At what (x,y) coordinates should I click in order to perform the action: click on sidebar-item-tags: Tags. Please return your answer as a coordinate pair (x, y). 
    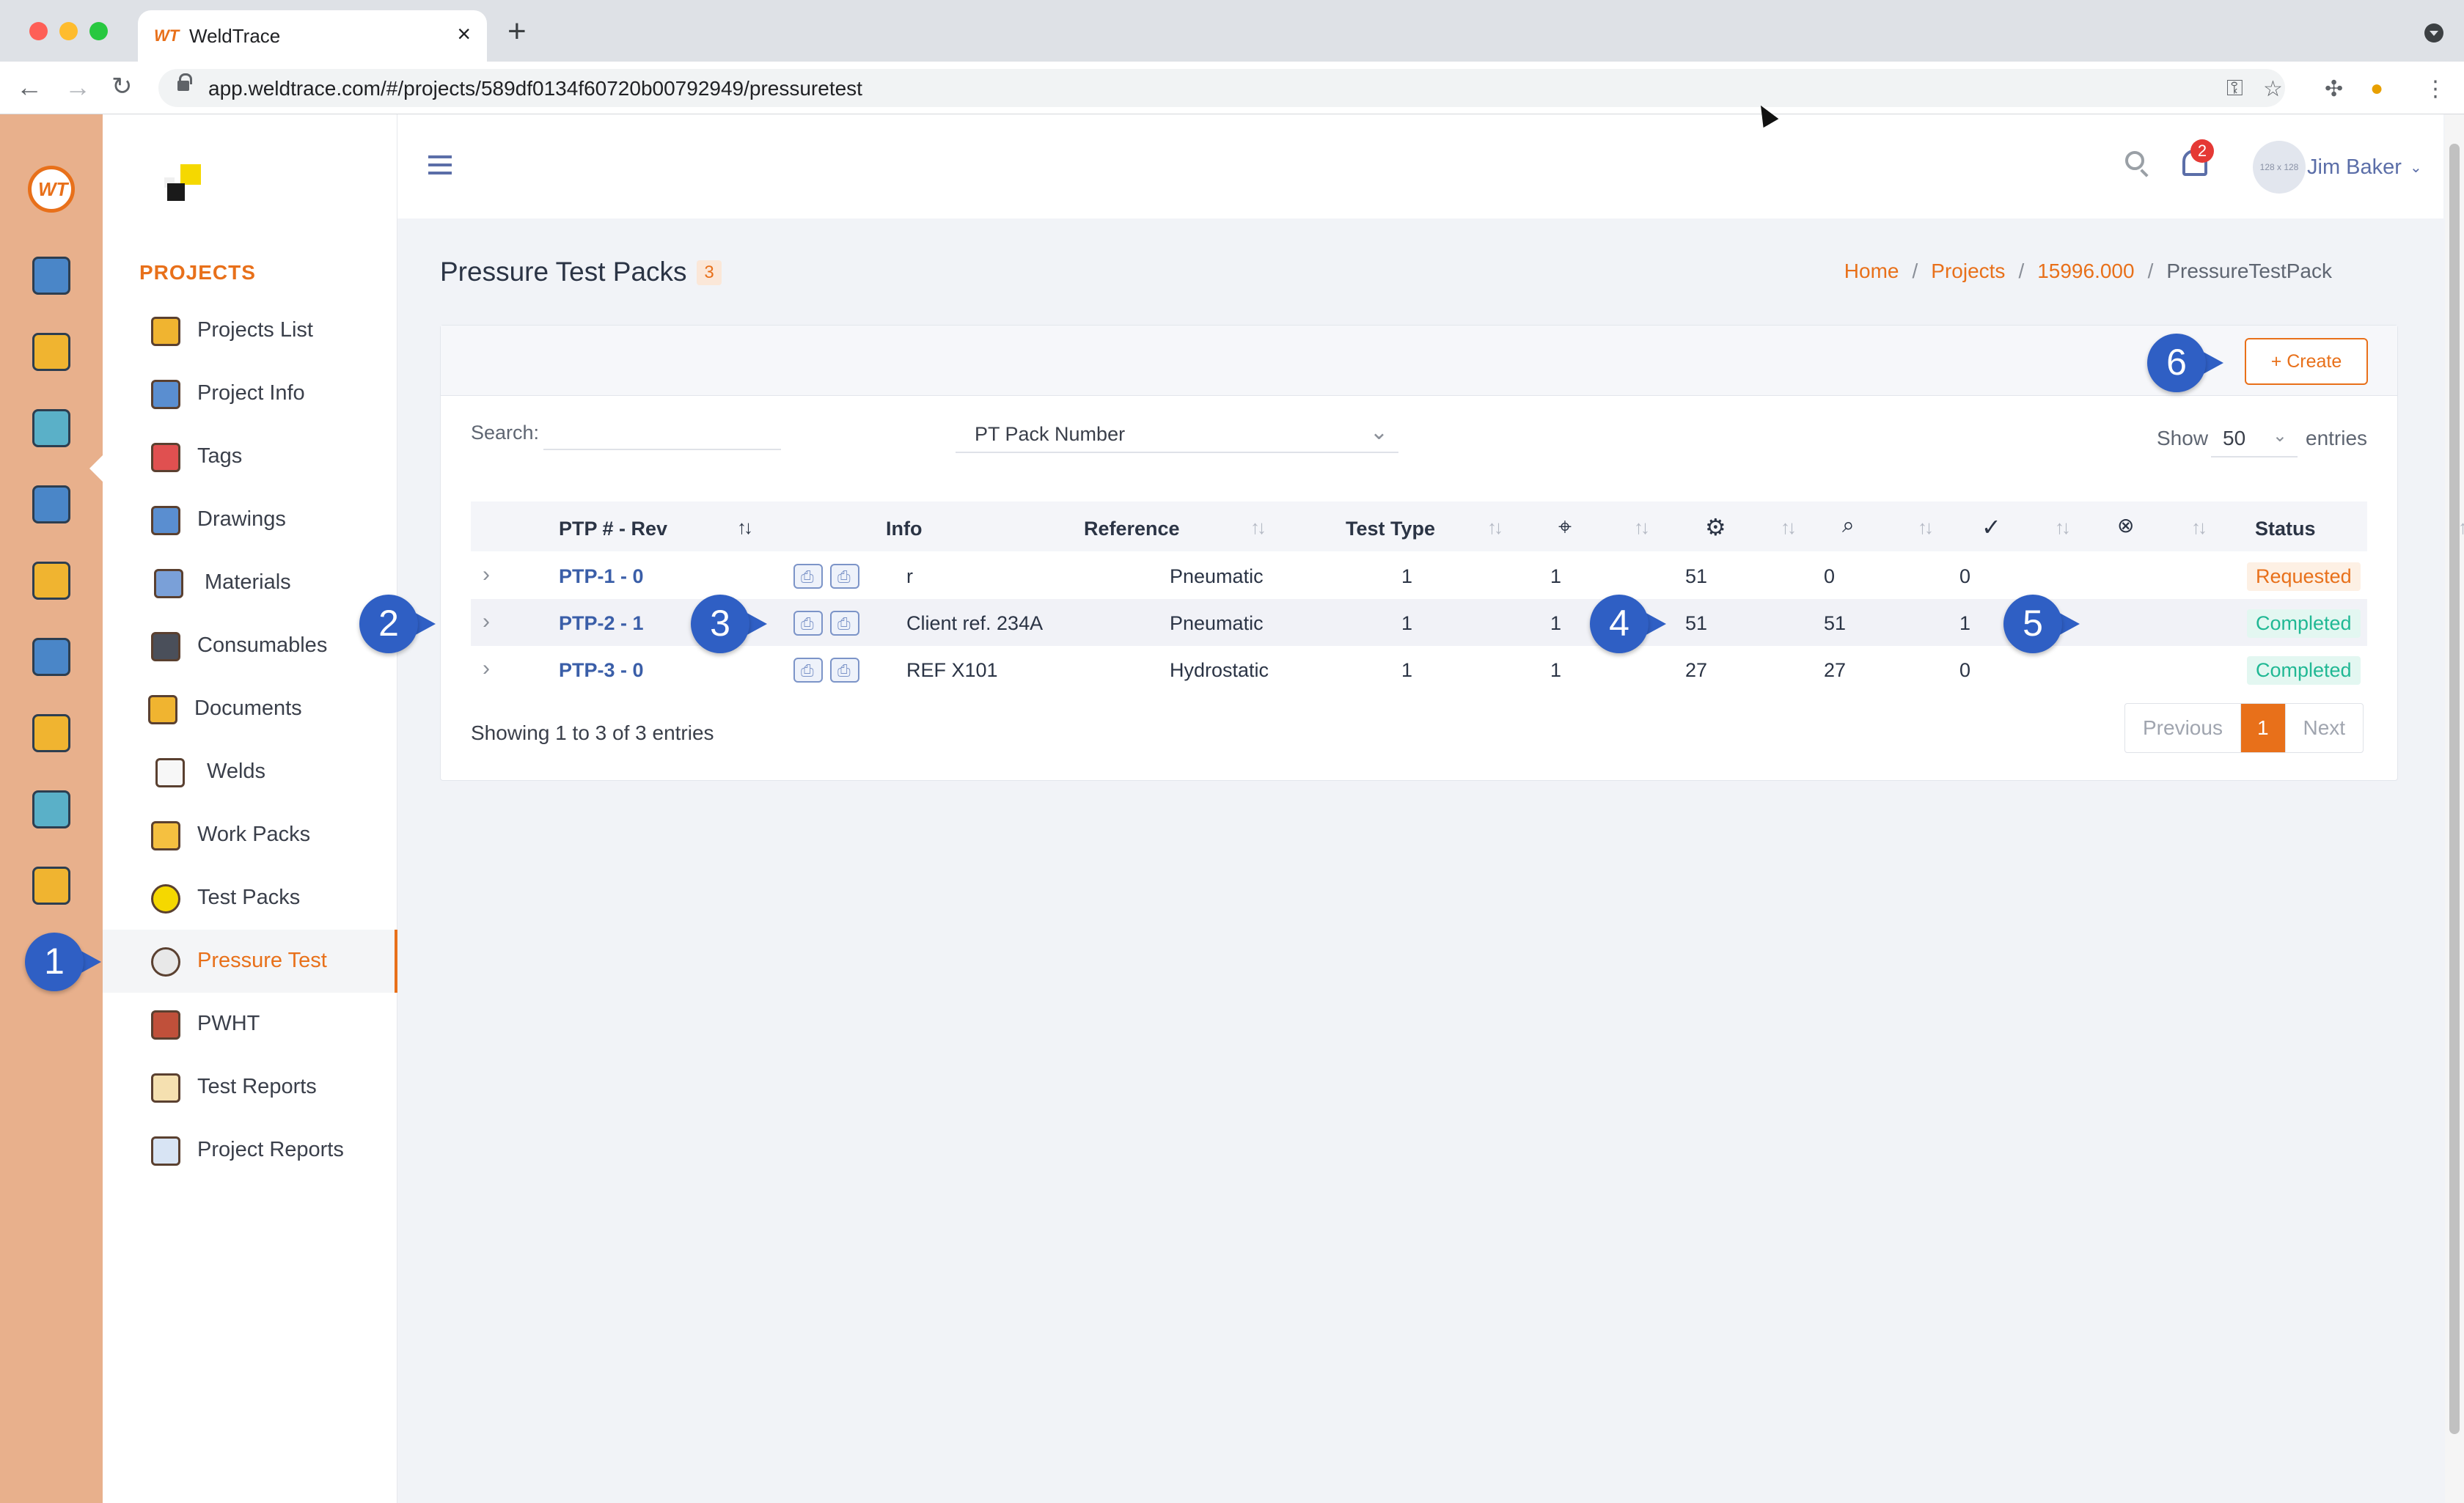
    Looking at the image, I should click on (250, 457).